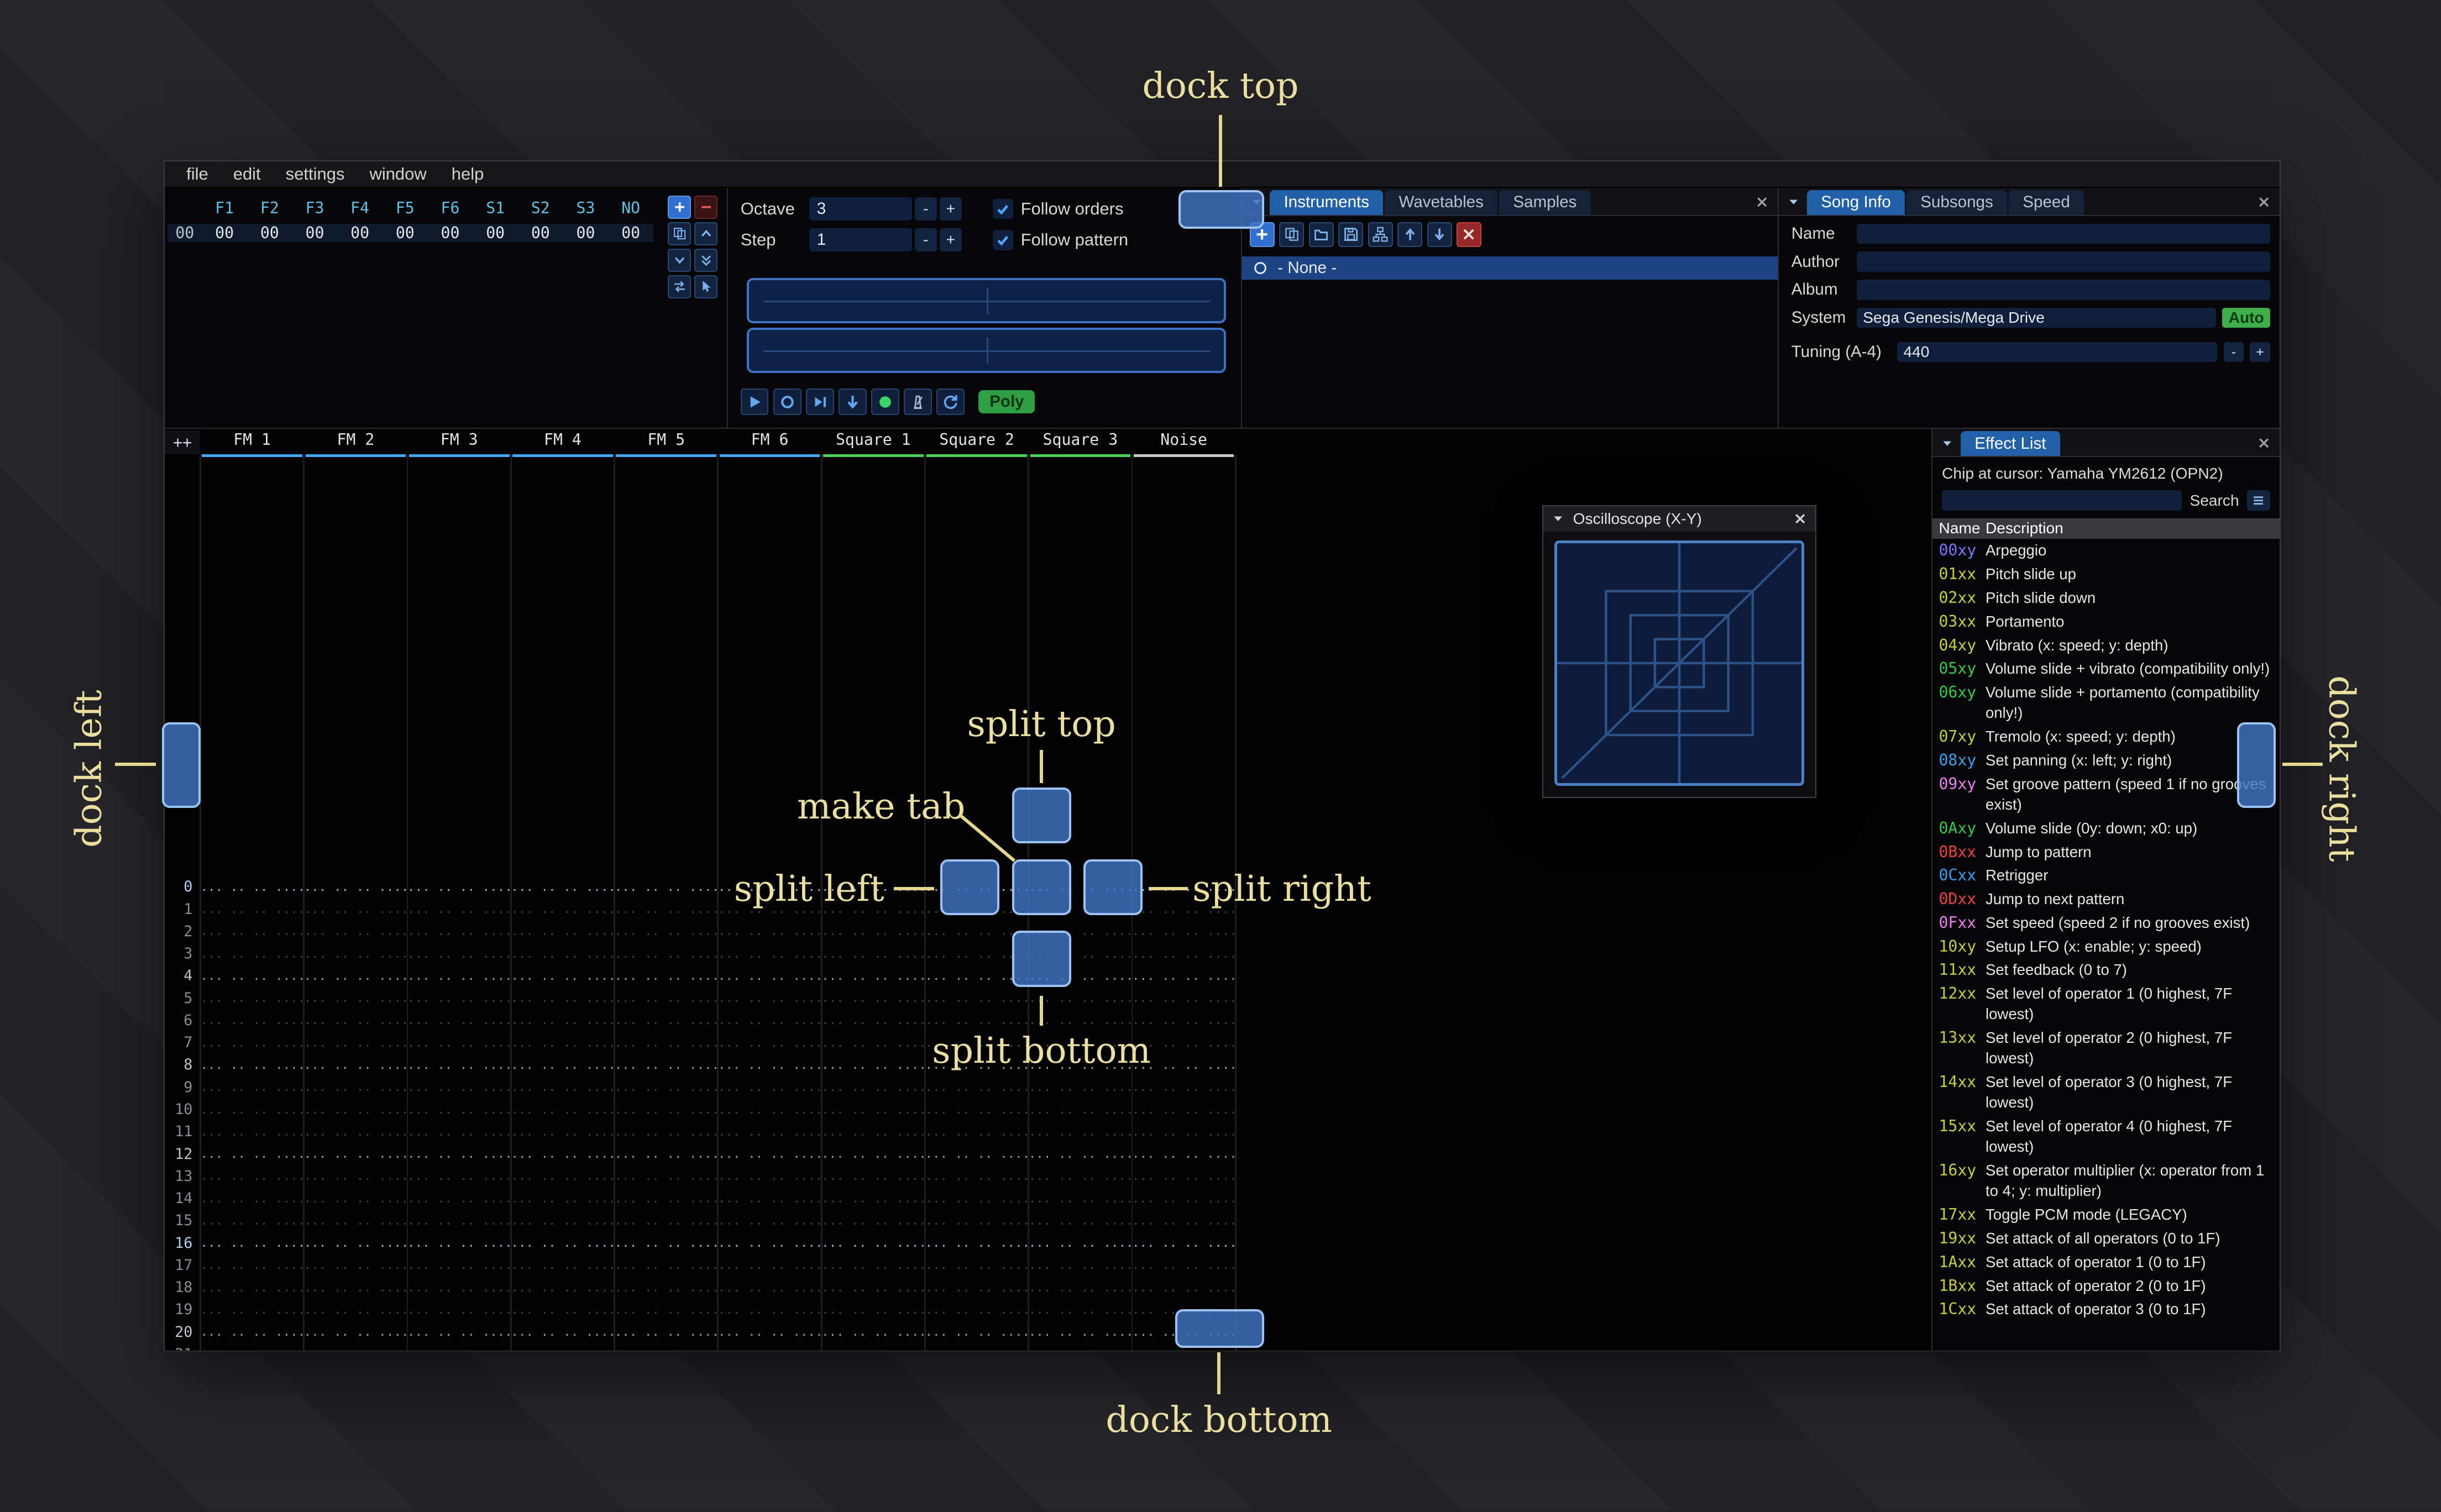 This screenshot has width=2441, height=1512. I want to click on octave-decrement-button: -, so click(926, 209).